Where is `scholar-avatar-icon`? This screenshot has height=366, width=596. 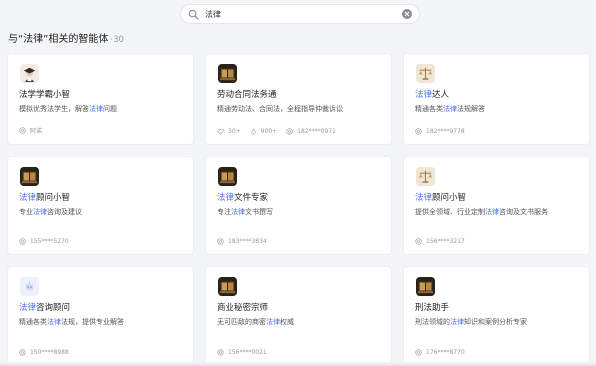
scholar-avatar-icon is located at coordinates (29, 73).